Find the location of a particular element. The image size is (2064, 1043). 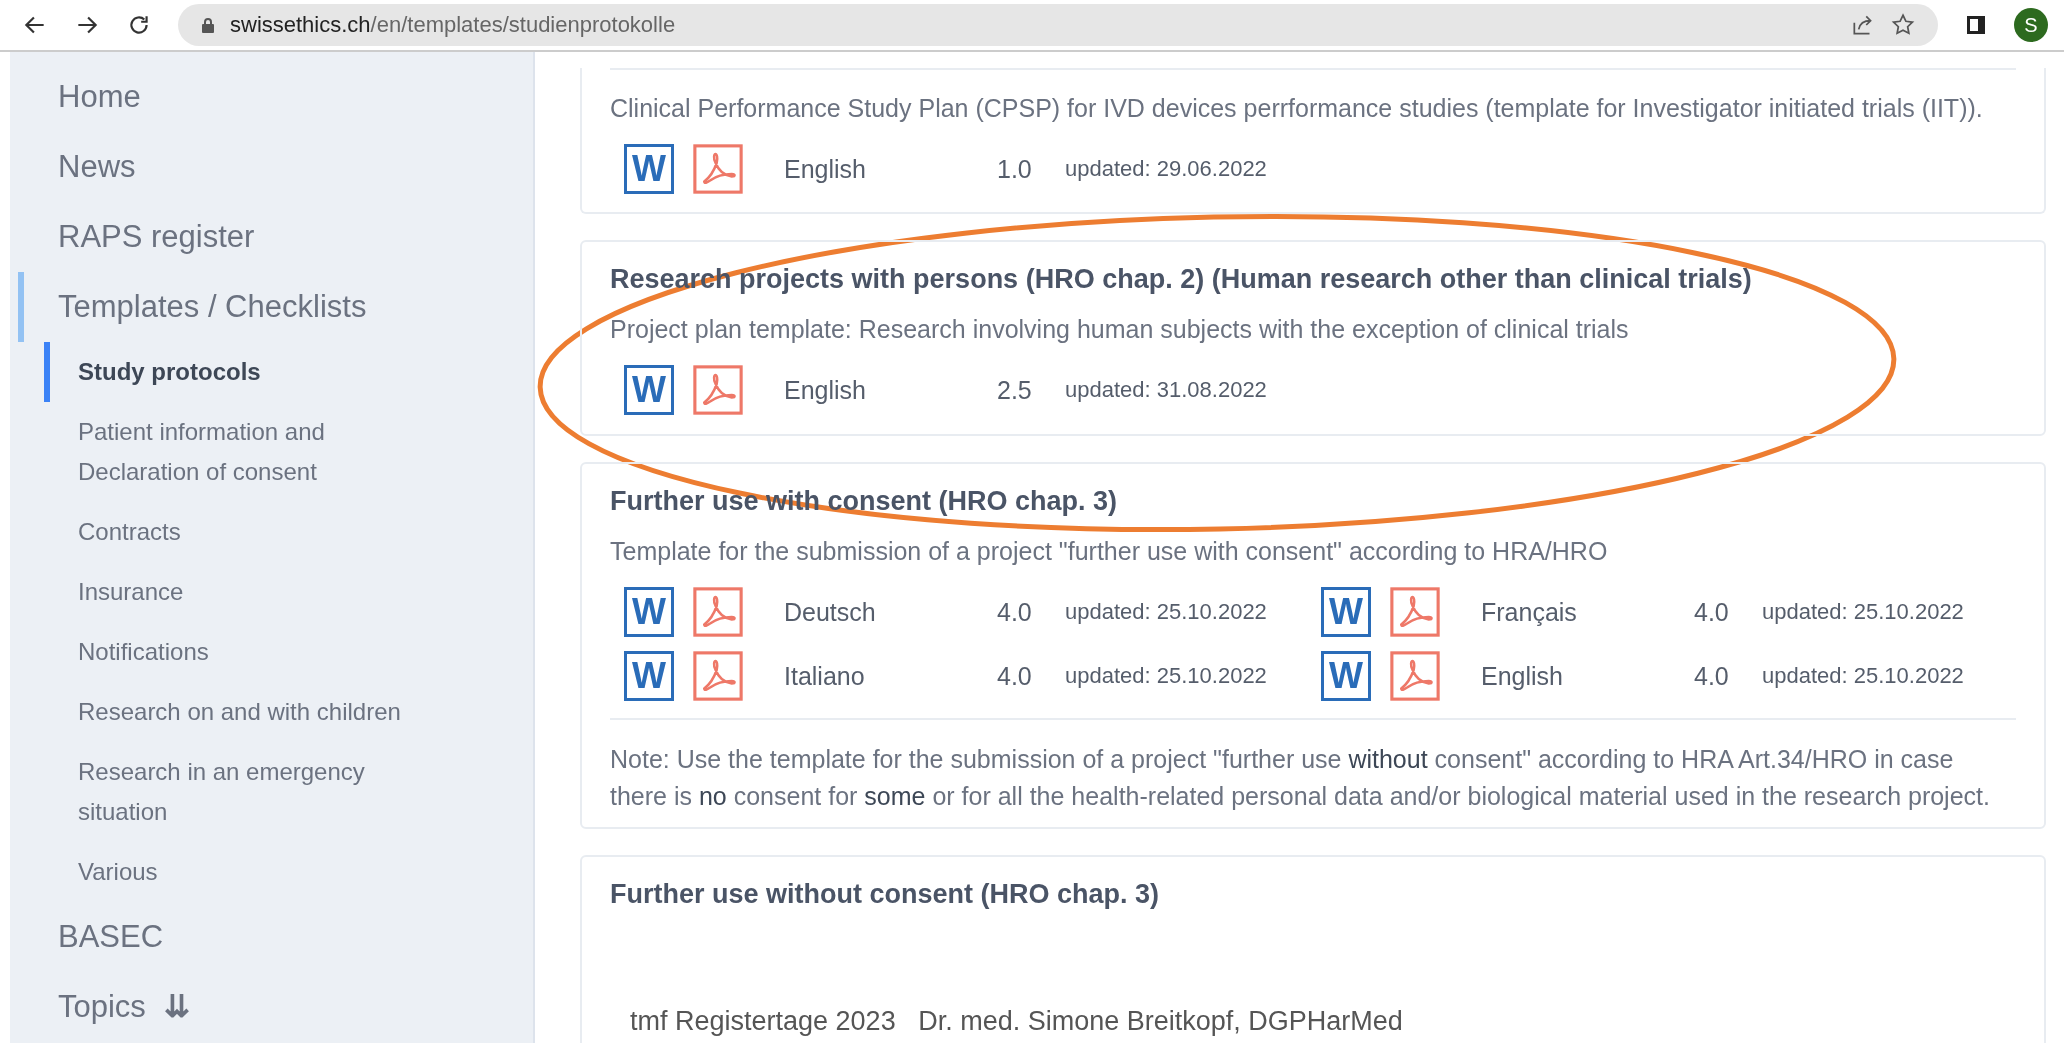

url-text: swissethics.ch/en/templates/studienprotokolle is located at coordinates (453, 25).